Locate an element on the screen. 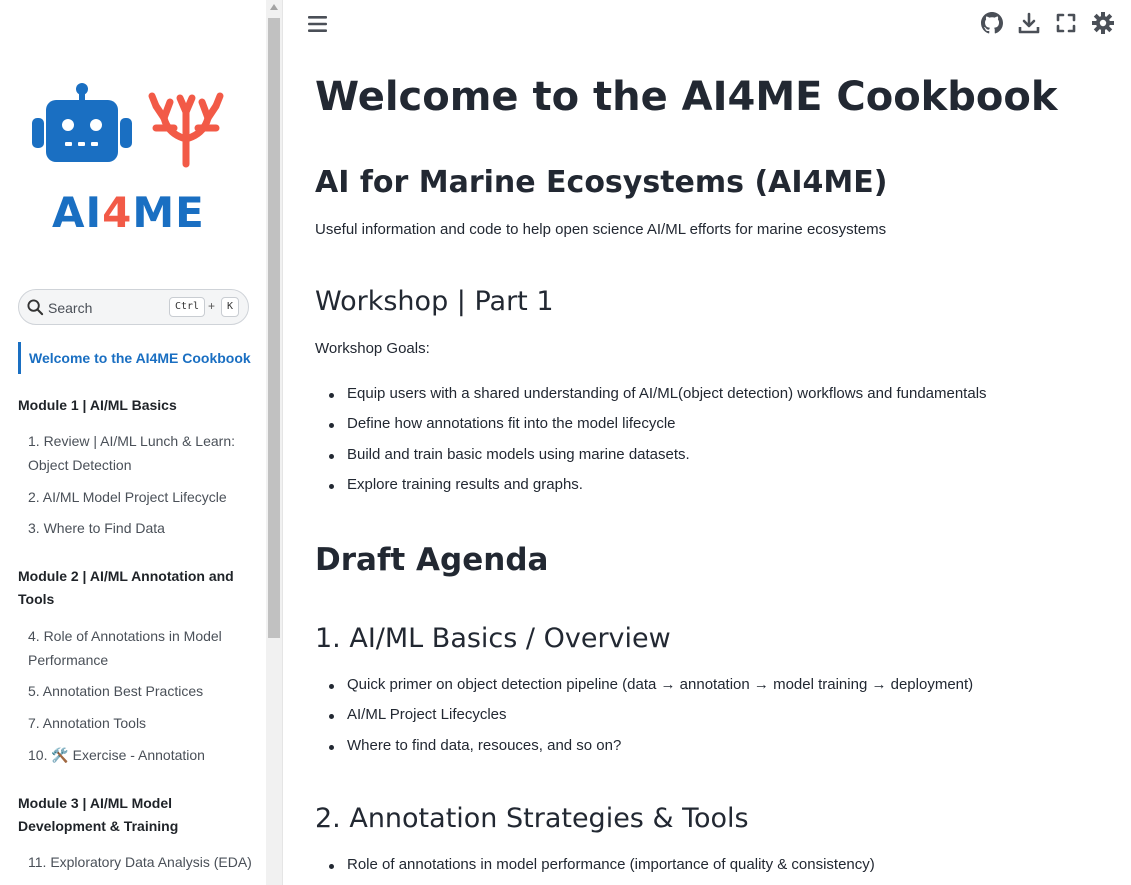 Image resolution: width=1131 pixels, height=885 pixels. nav-item-eda: 11. Exploratory Data Analysis (EDA) is located at coordinates (140, 862).